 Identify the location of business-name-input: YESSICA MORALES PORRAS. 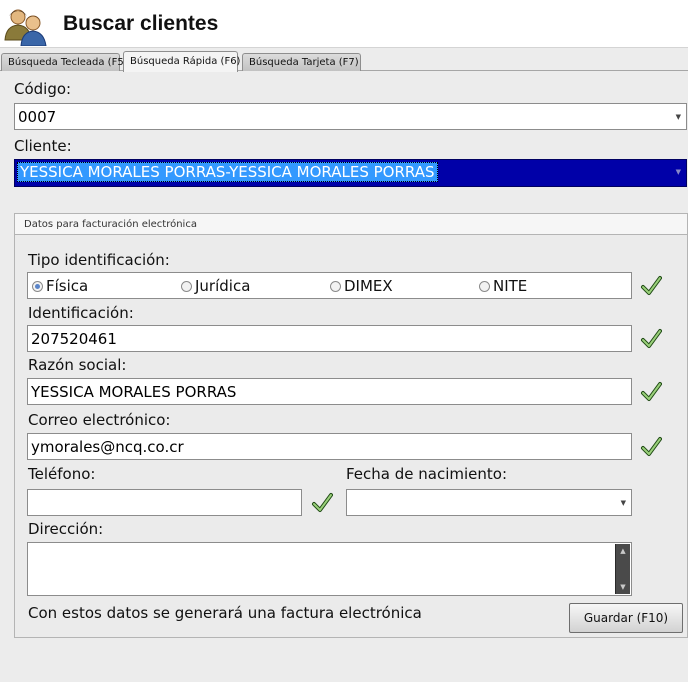
(329, 391).